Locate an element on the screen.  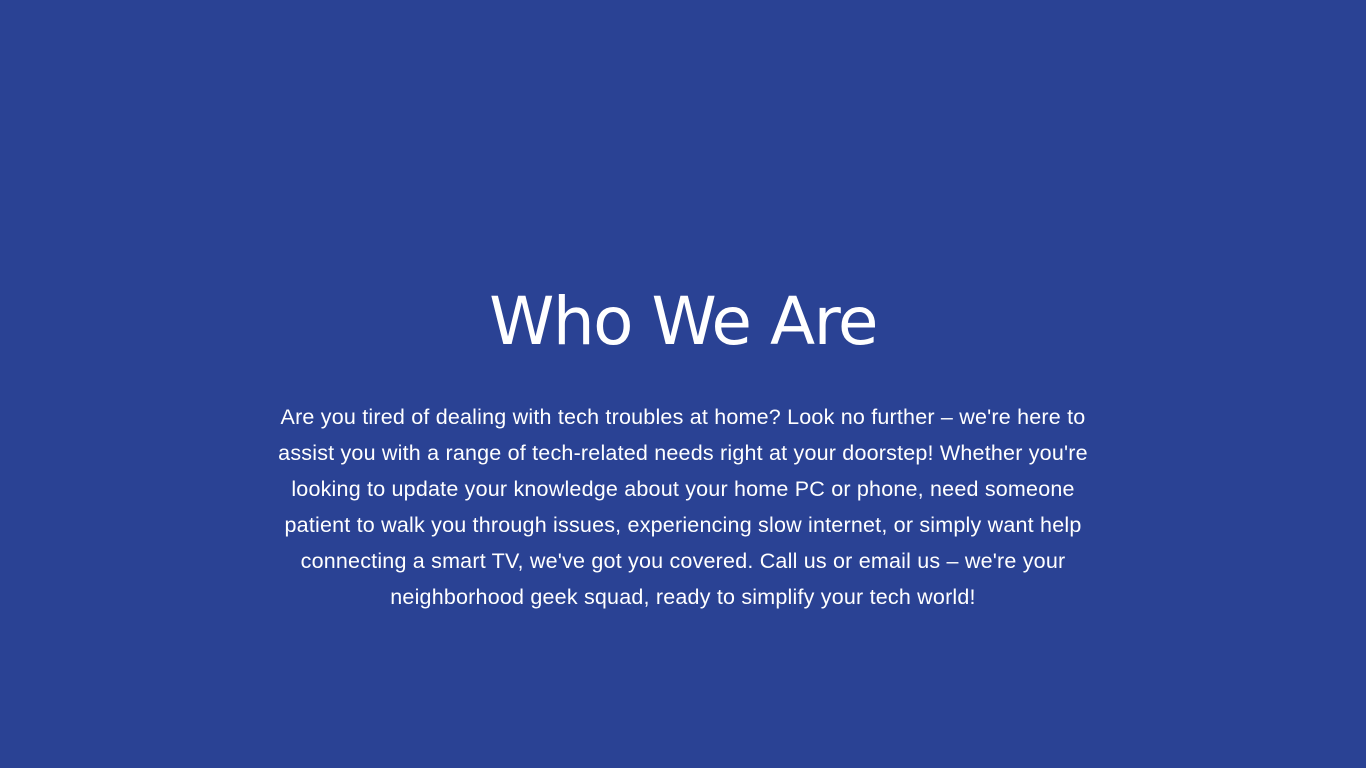
section-heading: Who We Are is located at coordinates (683, 321).